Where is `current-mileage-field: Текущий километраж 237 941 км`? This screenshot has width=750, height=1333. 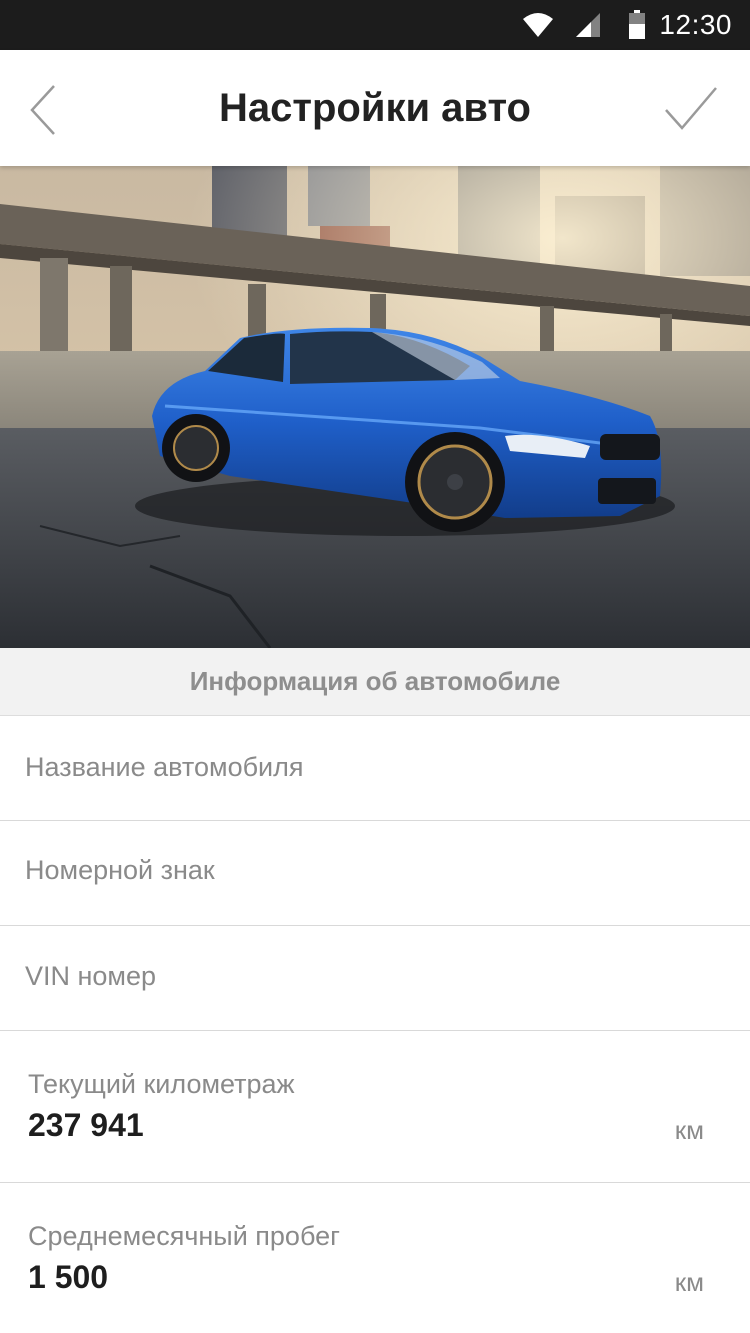
current-mileage-field: Текущий километраж 237 941 км is located at coordinates (375, 1107).